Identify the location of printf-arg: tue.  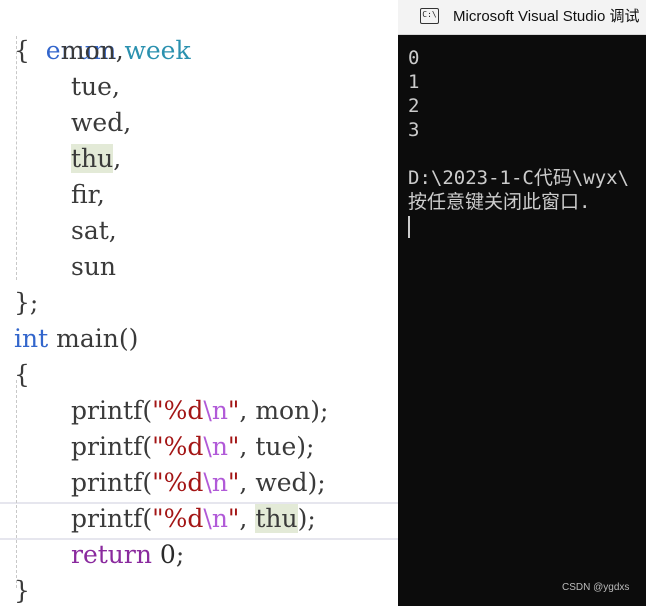
(276, 446).